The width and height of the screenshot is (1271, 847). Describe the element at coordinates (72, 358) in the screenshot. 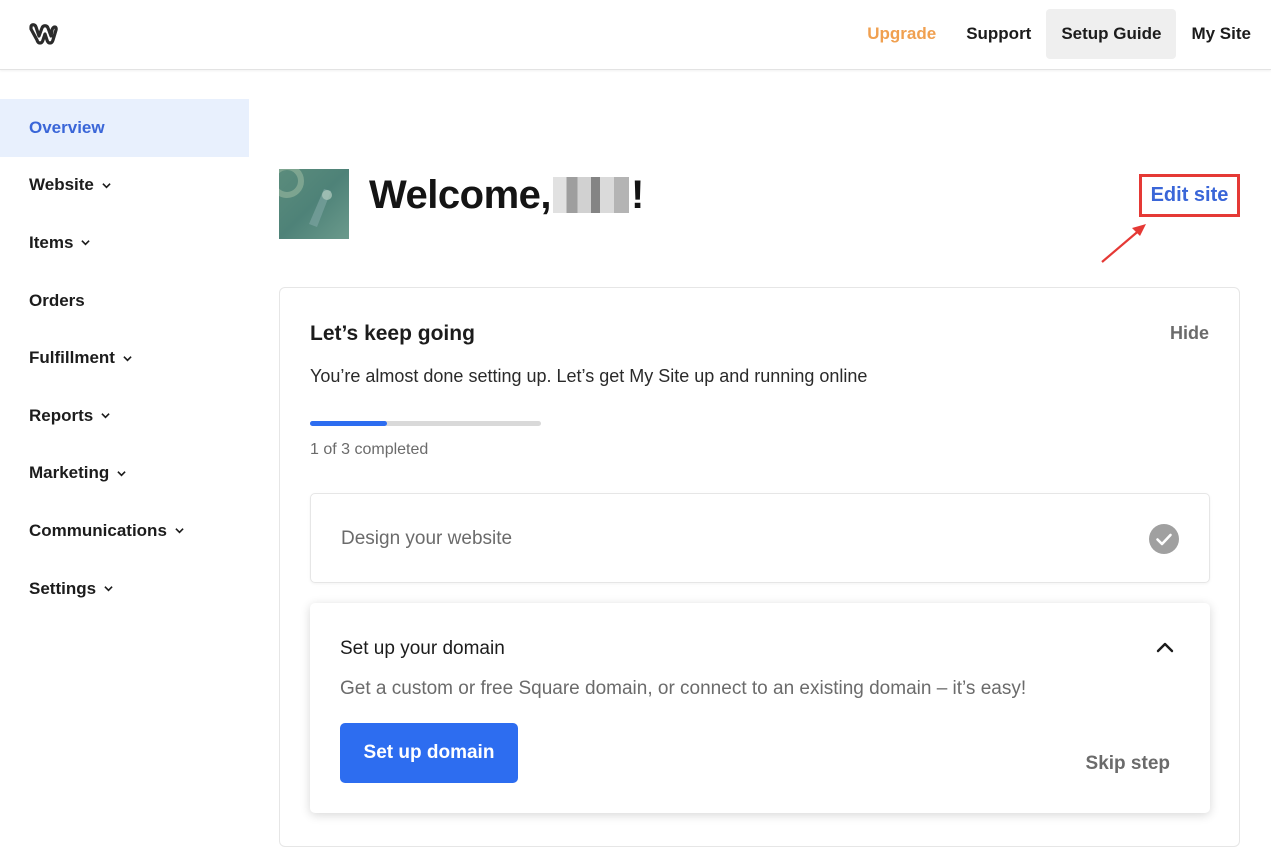

I see `sidebar-item-label: Fulfillment` at that location.